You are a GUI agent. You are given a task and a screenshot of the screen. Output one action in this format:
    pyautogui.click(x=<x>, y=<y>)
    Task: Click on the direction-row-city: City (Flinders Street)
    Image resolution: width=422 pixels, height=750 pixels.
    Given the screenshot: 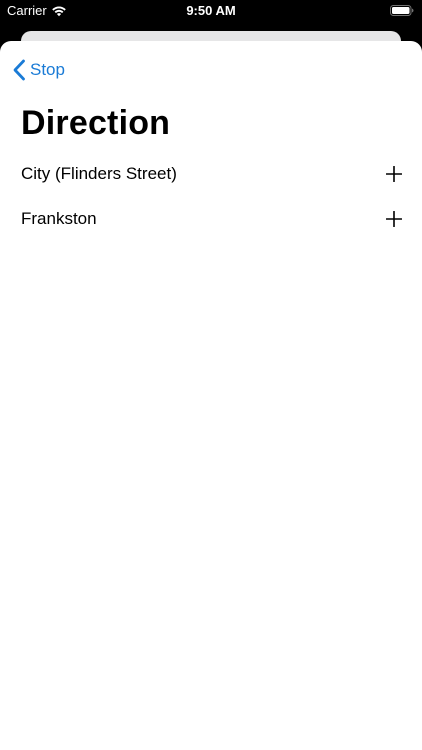 What is the action you would take?
    pyautogui.click(x=211, y=173)
    